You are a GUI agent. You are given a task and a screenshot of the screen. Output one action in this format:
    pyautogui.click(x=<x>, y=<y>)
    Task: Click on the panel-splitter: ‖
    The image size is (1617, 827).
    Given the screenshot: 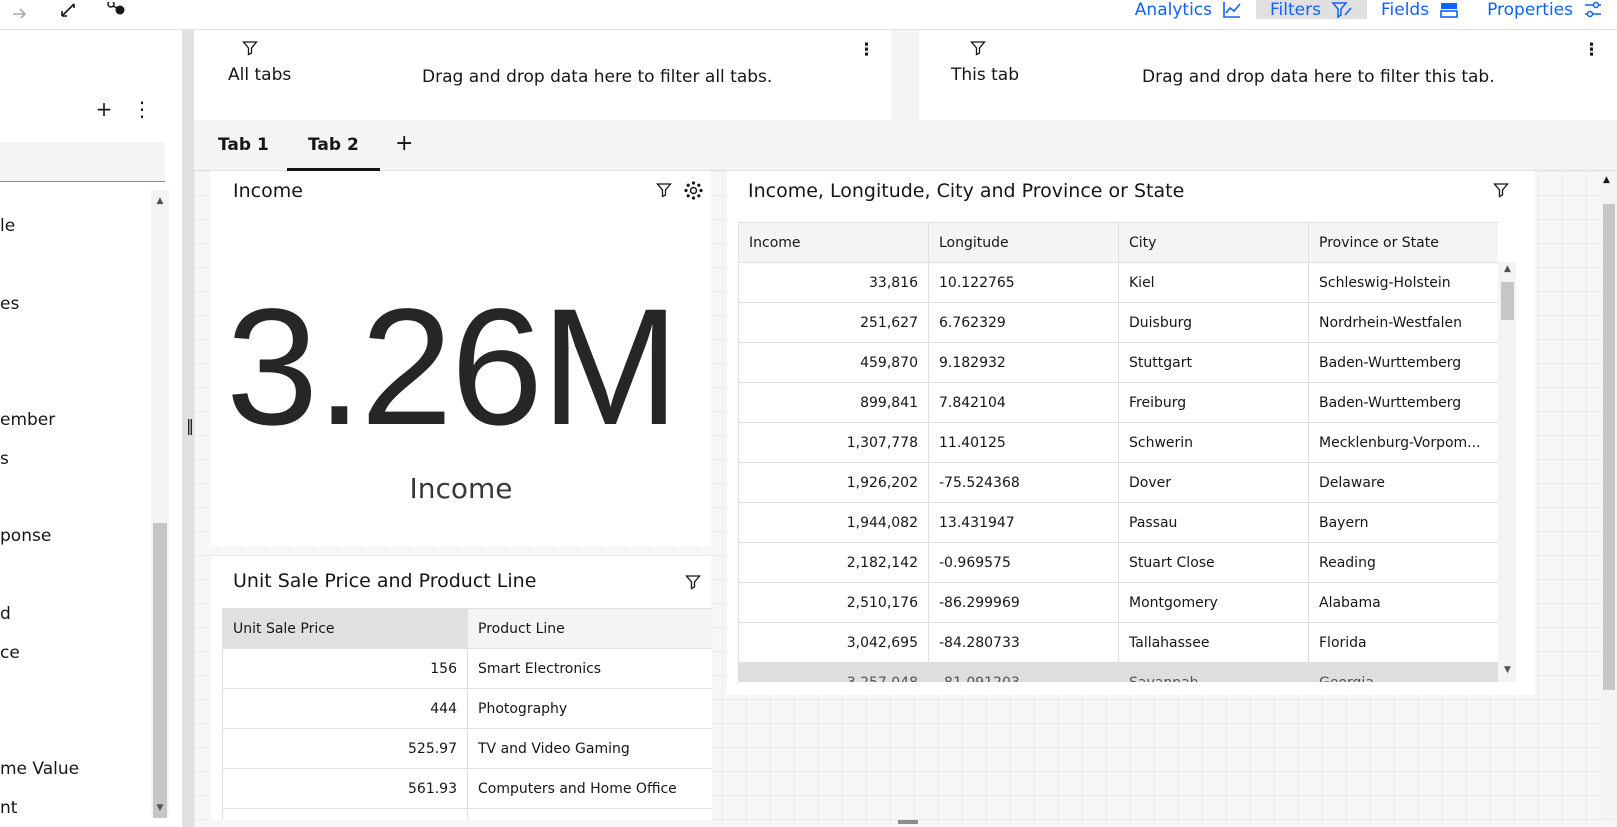 What is the action you would take?
    pyautogui.click(x=188, y=428)
    